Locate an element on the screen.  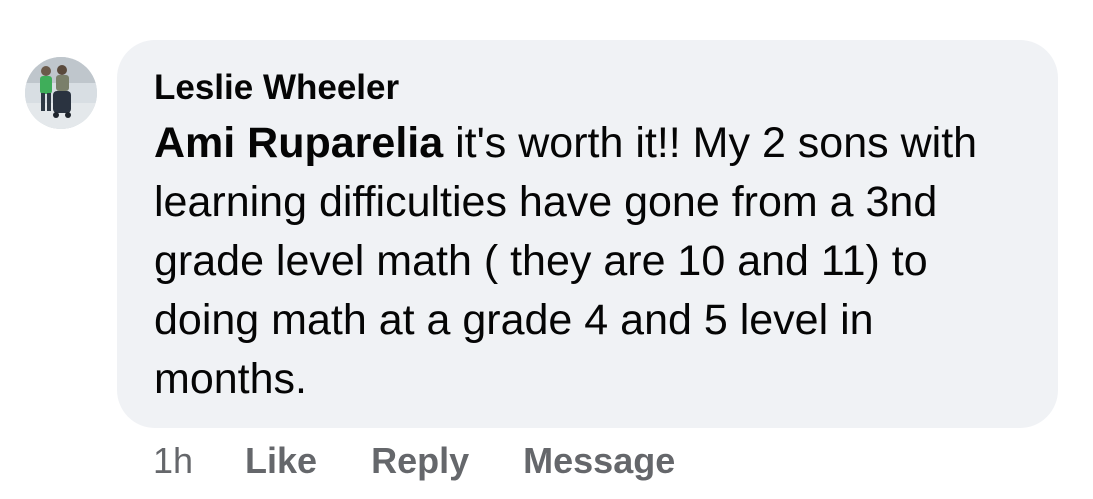
like-button: Like is located at coordinates (281, 461).